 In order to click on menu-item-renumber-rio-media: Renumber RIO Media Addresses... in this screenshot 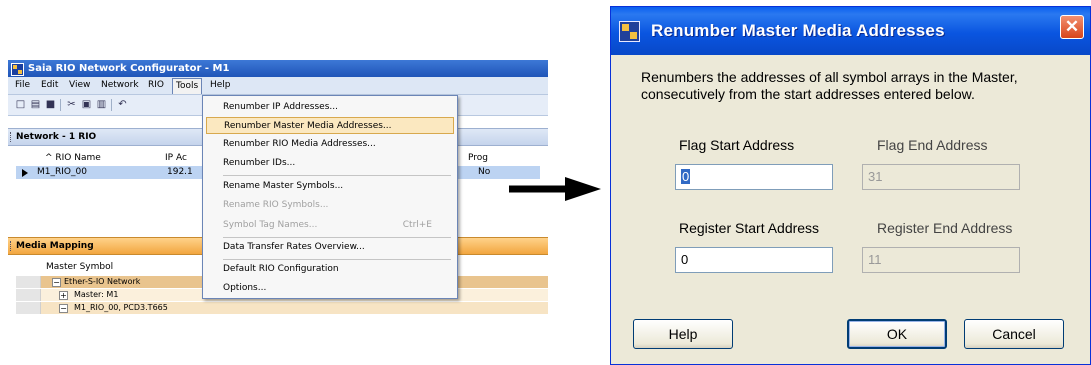, I will do `click(330, 144)`.